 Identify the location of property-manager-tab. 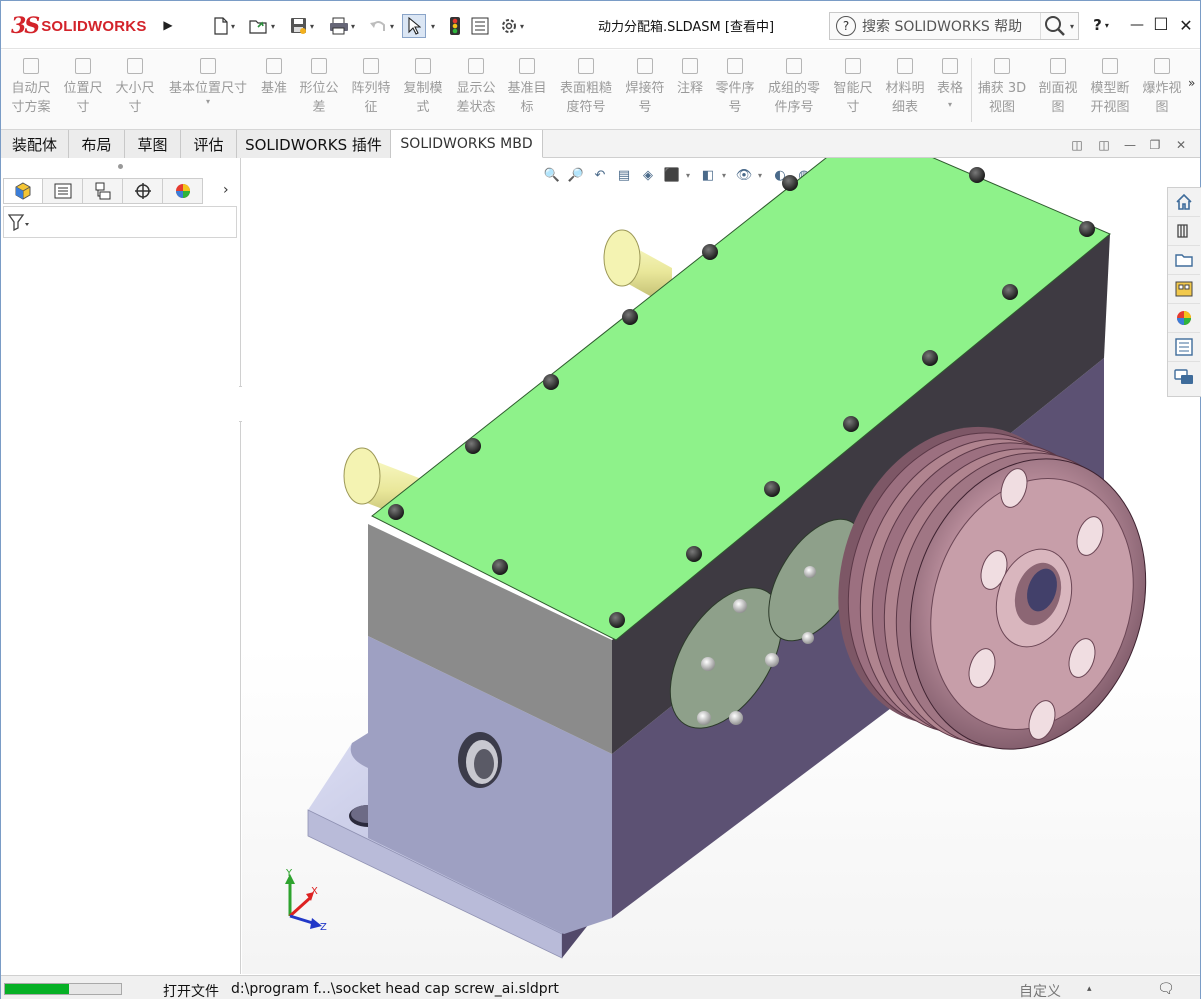
(63, 191).